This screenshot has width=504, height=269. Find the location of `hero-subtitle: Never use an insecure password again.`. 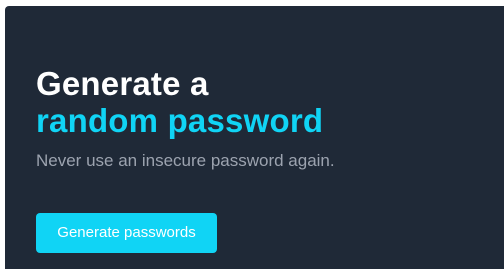

hero-subtitle: Never use an insecure password again. is located at coordinates (185, 160).